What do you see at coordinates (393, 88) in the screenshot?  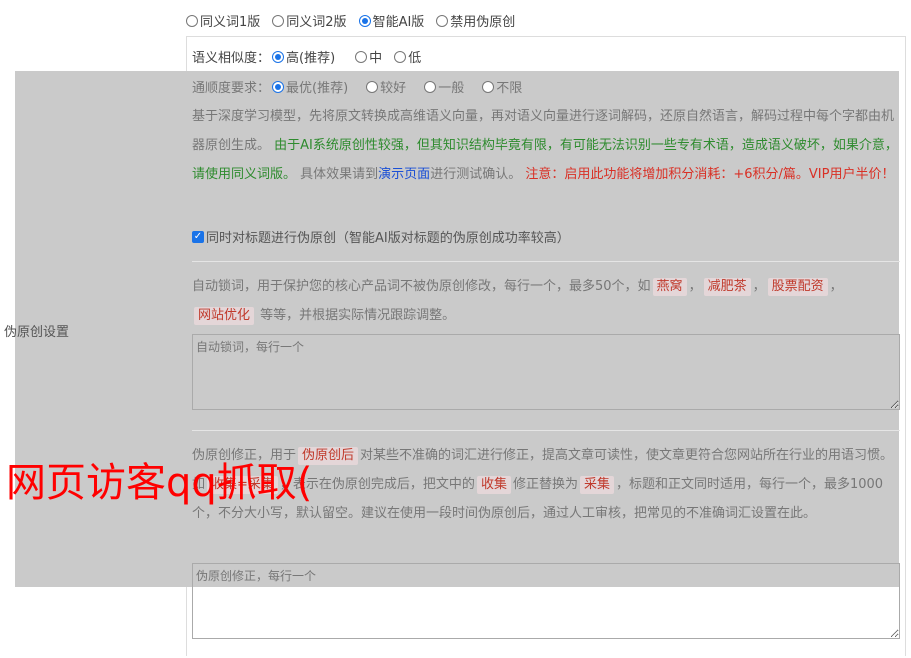 I see `radio-label: 较好` at bounding box center [393, 88].